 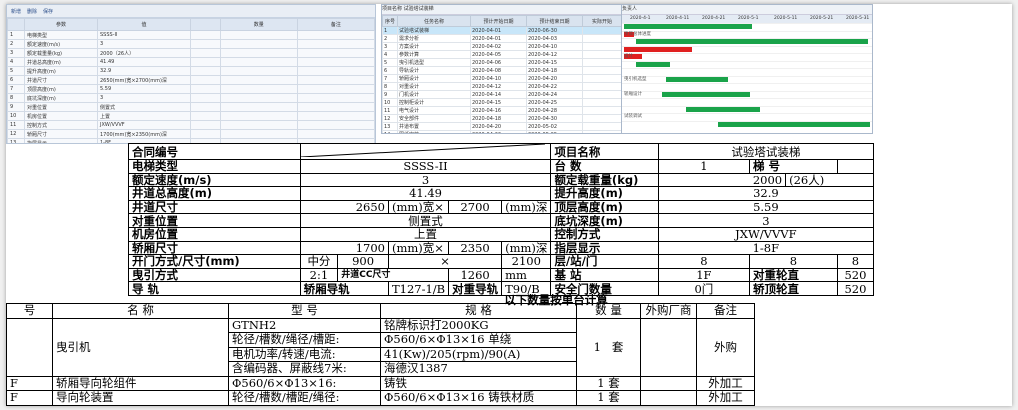 What do you see at coordinates (434, 46) in the screenshot?
I see `table-cell: 方案设计` at bounding box center [434, 46].